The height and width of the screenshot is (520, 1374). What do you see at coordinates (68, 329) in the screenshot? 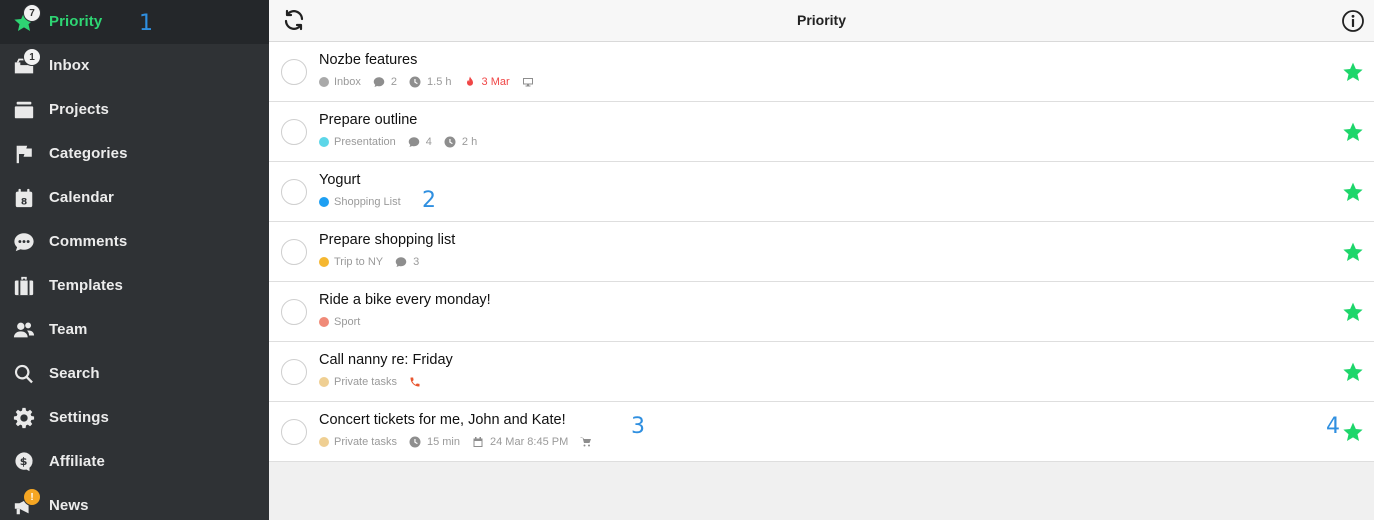
I see `sidebar-item-label: Team` at bounding box center [68, 329].